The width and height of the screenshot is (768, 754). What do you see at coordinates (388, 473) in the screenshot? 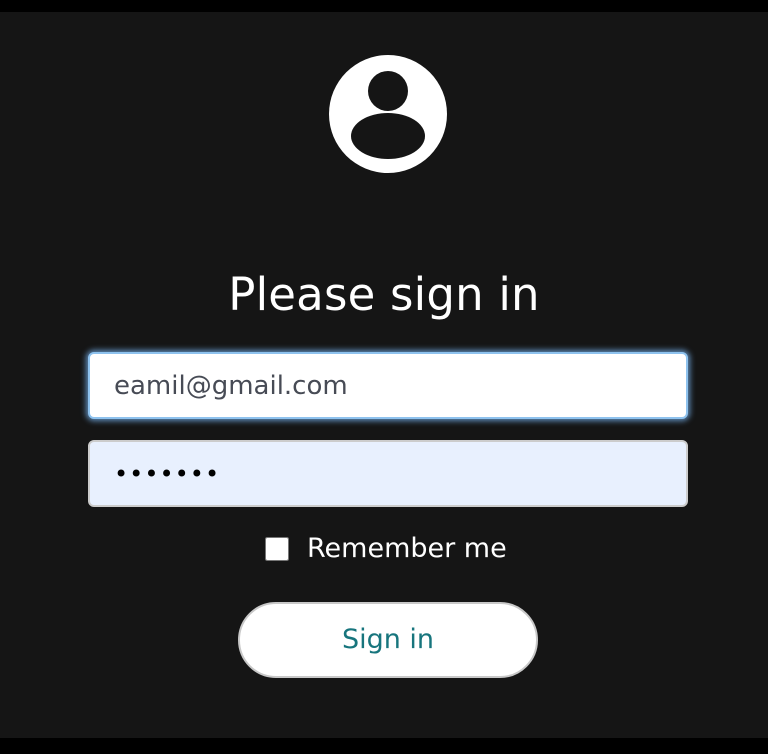
I see `password-field` at bounding box center [388, 473].